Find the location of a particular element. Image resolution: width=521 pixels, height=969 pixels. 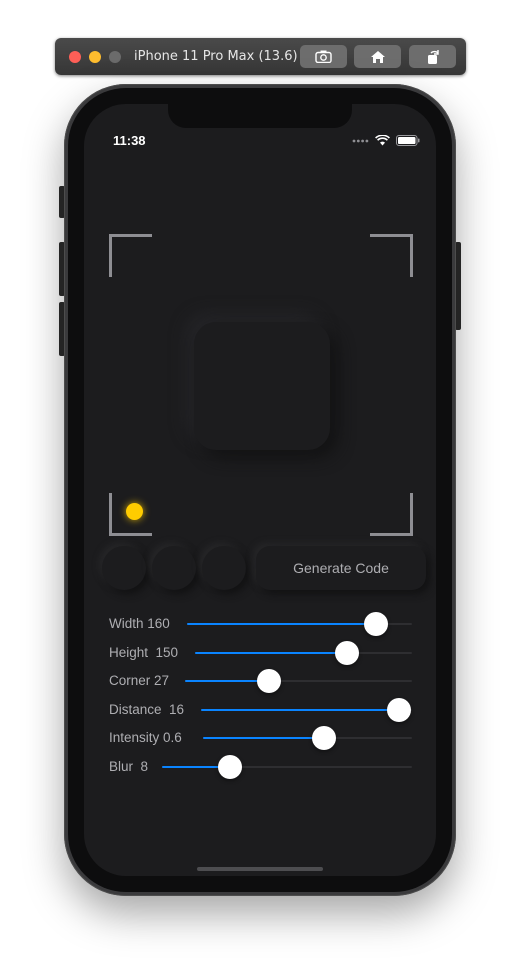

cellular-signal-icon is located at coordinates (360, 140).